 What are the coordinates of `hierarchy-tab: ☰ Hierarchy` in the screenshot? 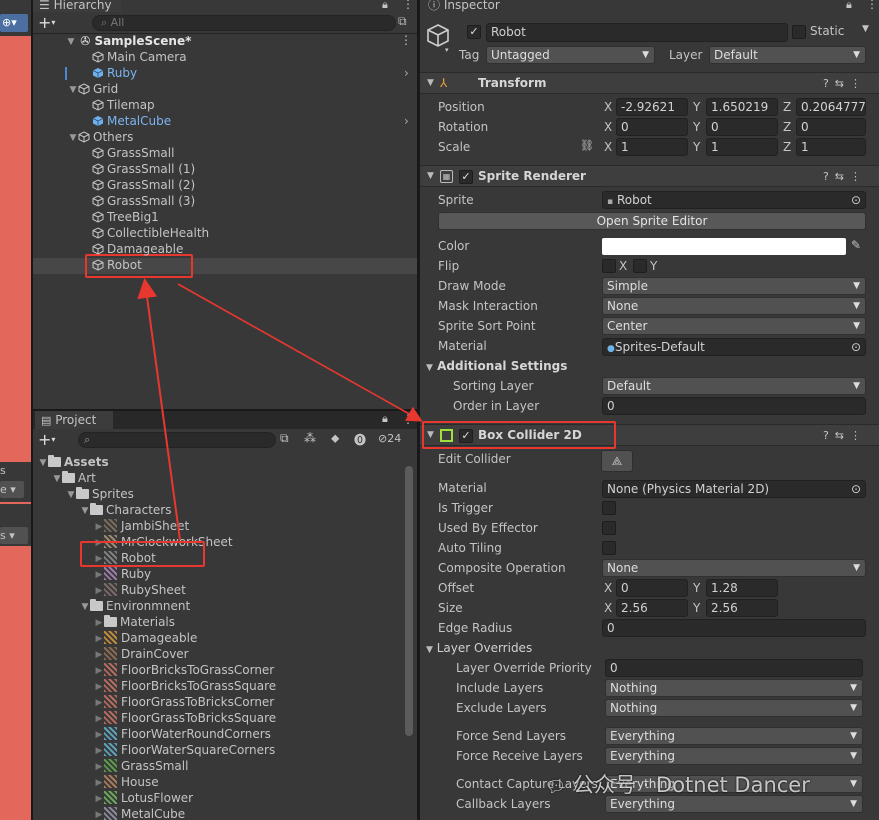 It's located at (77, 6).